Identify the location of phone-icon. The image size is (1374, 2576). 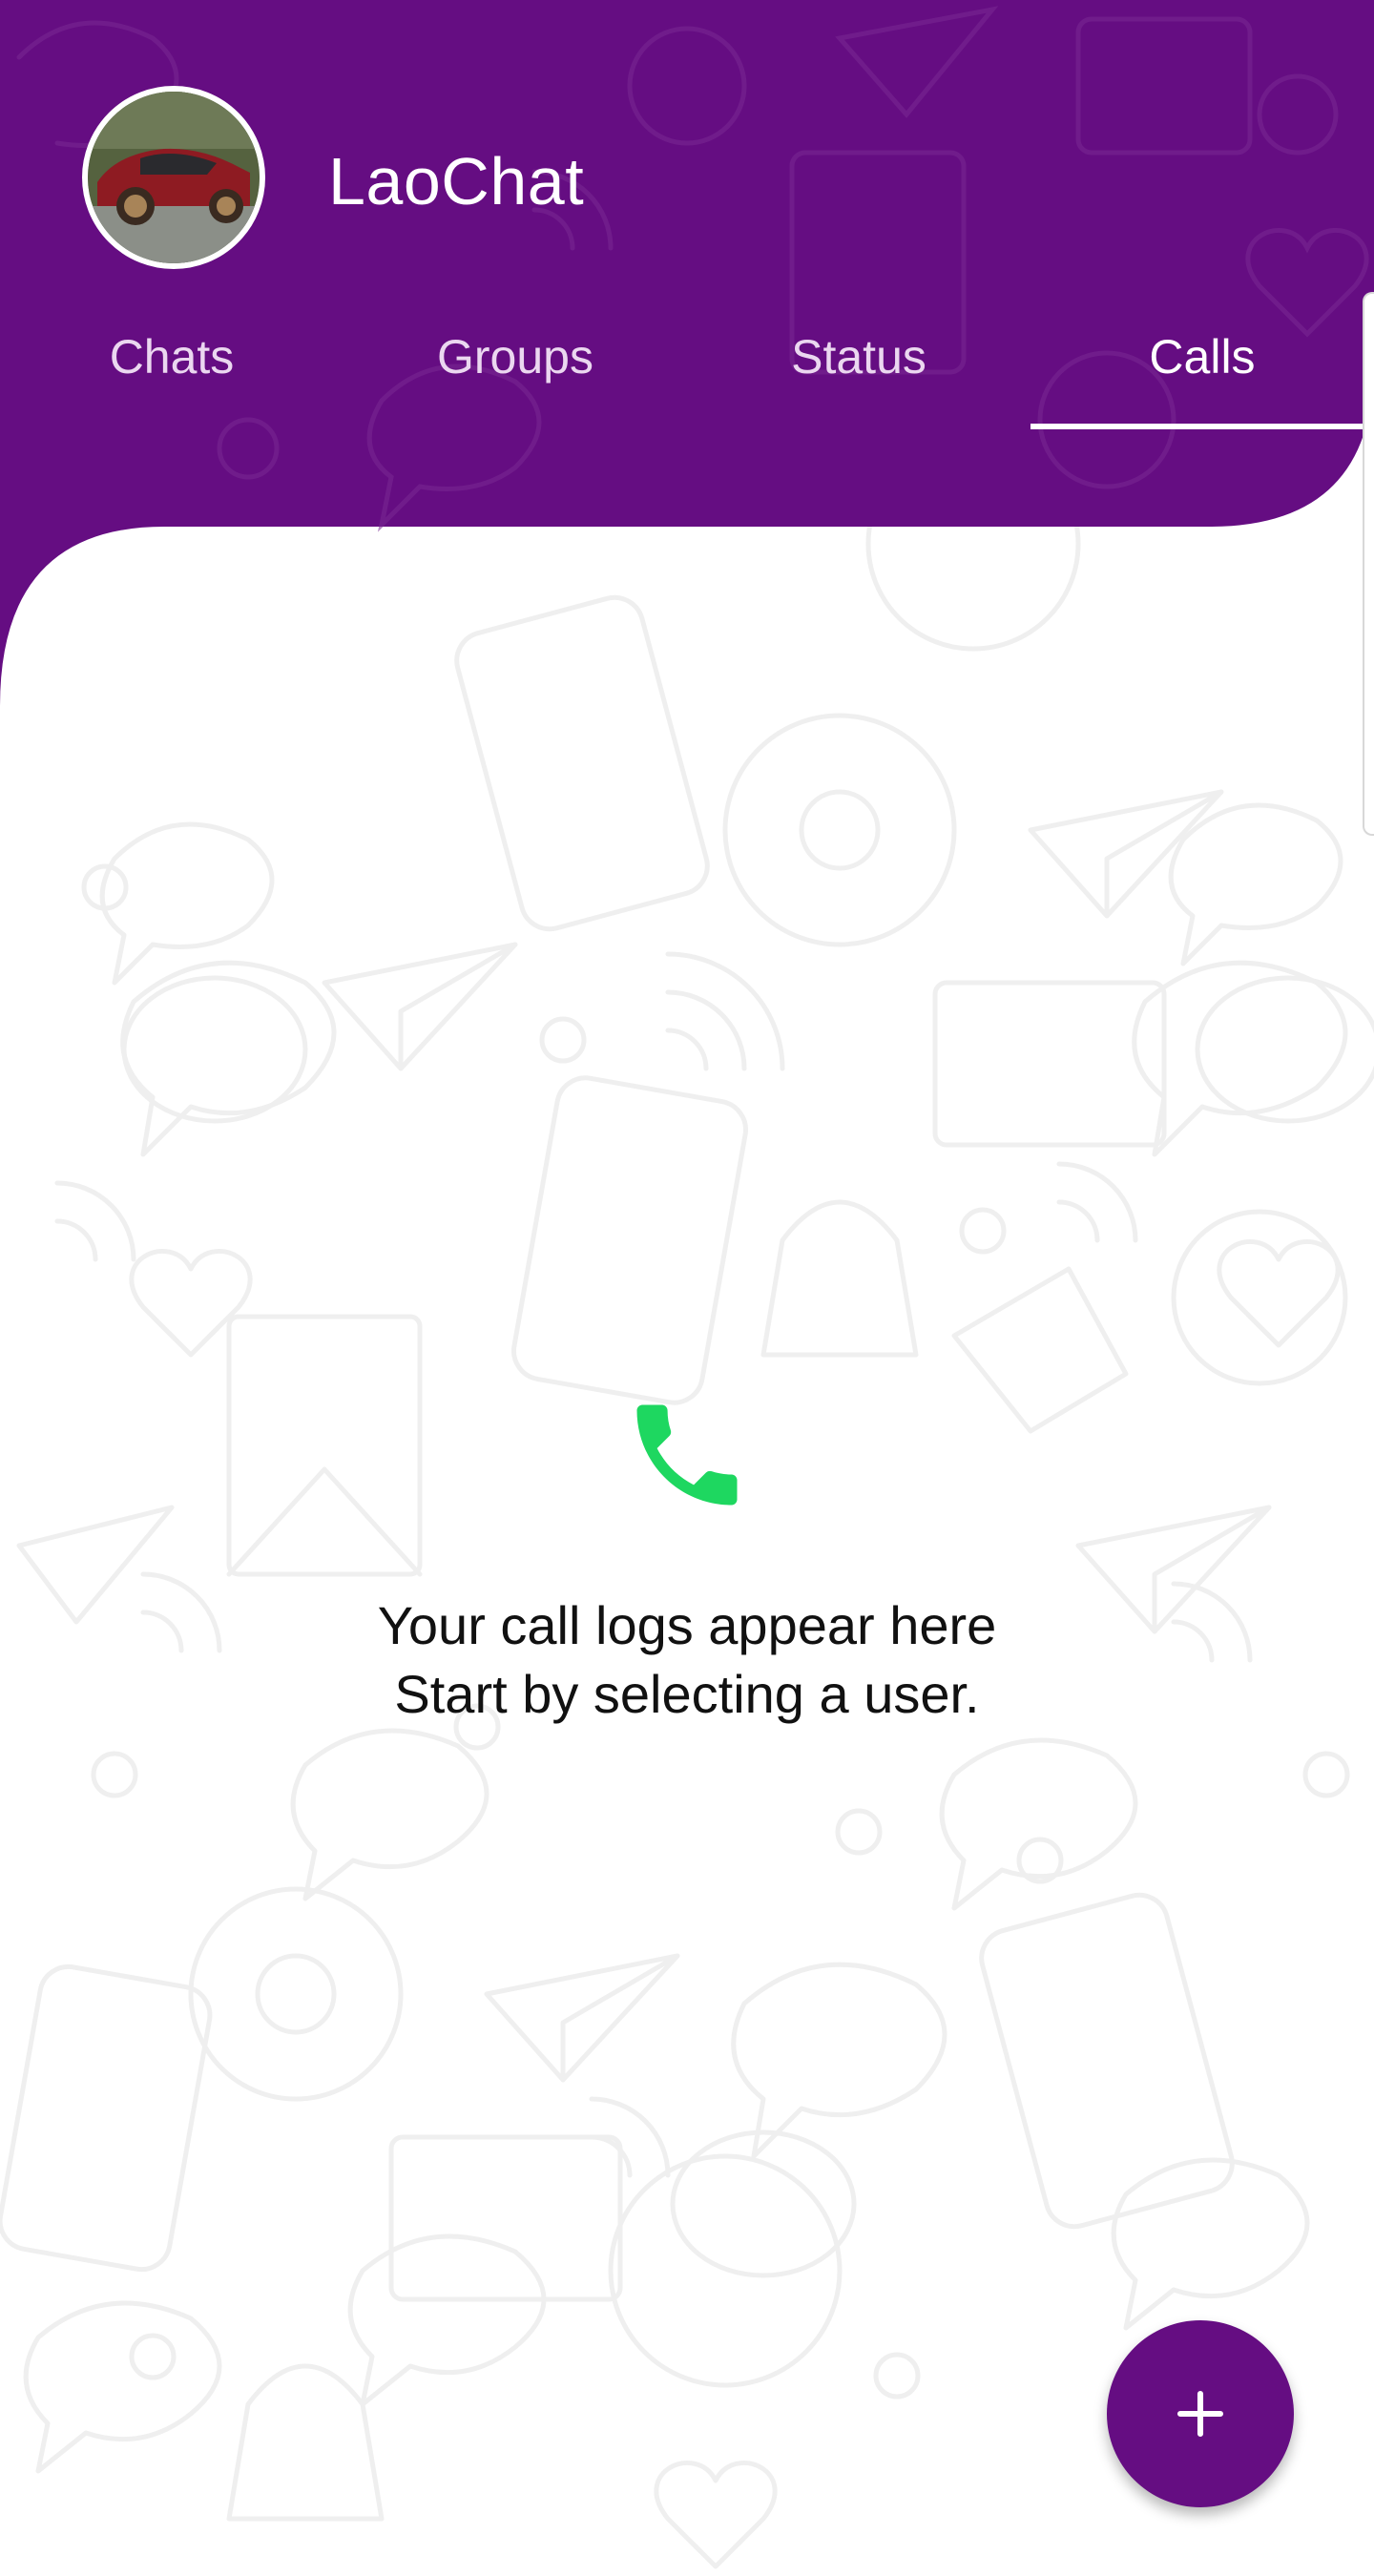
(687, 1455).